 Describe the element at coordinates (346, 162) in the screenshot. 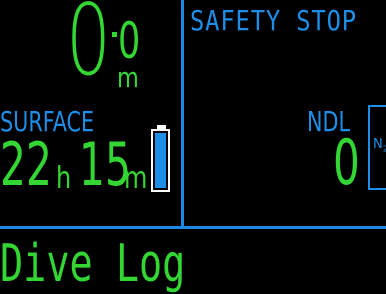

I see `ndl-value: 0` at that location.